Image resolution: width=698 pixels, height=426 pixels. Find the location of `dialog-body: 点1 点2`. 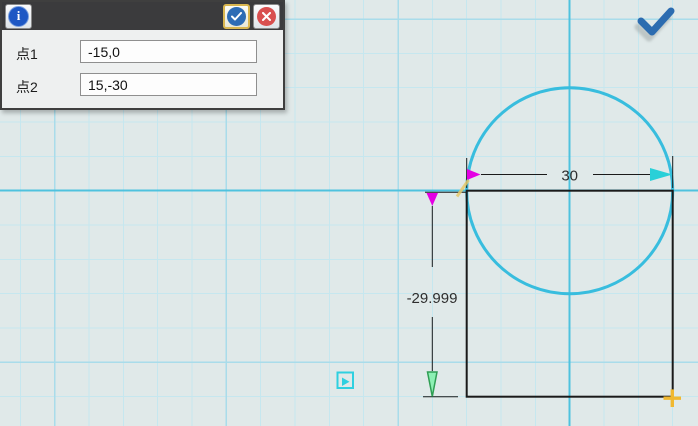

dialog-body: 点1 点2 is located at coordinates (142, 69).